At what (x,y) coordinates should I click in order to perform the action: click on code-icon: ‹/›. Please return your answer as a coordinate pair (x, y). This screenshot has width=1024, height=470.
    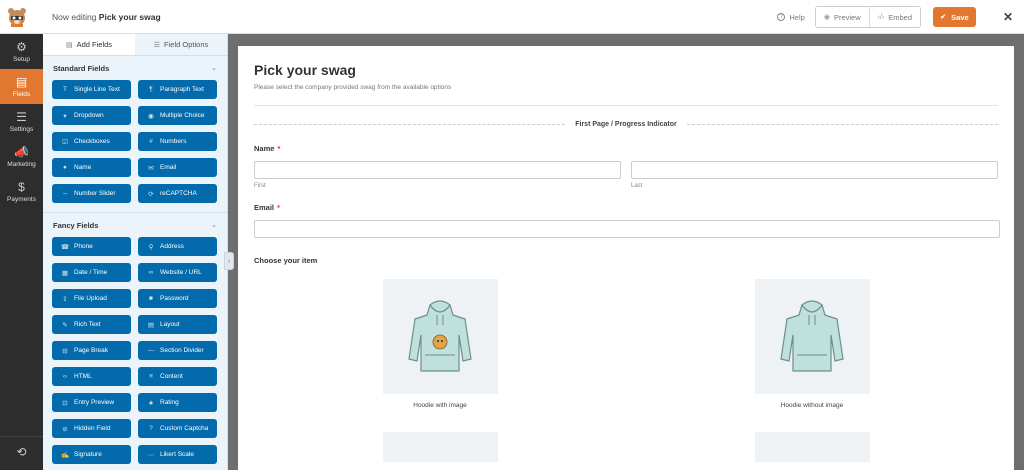
    Looking at the image, I should click on (881, 17).